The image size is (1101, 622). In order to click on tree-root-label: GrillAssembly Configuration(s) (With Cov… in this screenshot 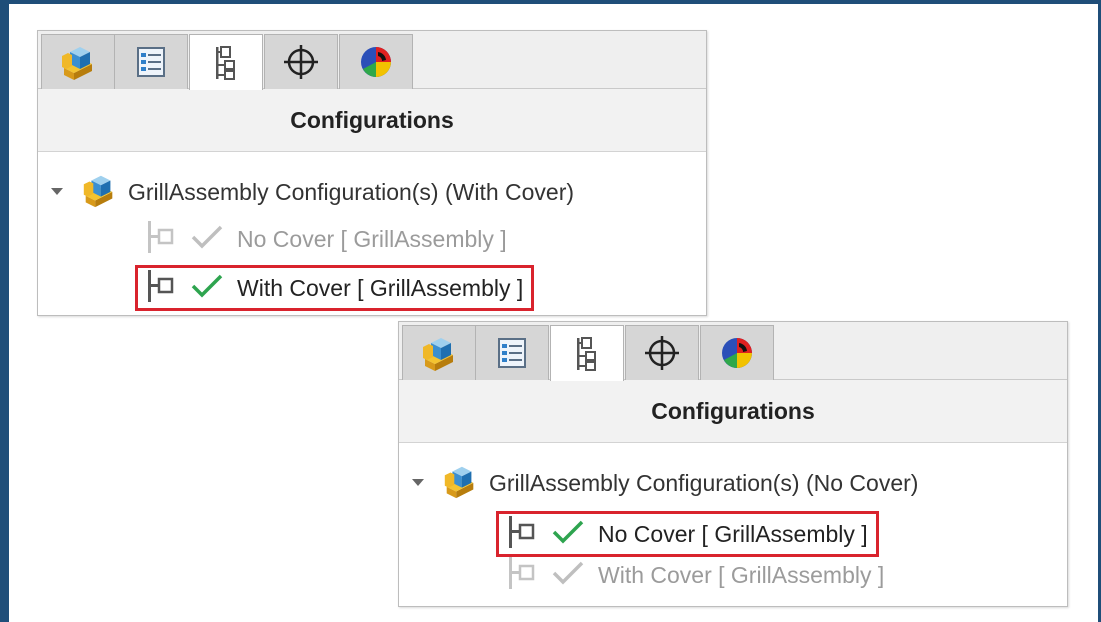, I will do `click(351, 191)`.